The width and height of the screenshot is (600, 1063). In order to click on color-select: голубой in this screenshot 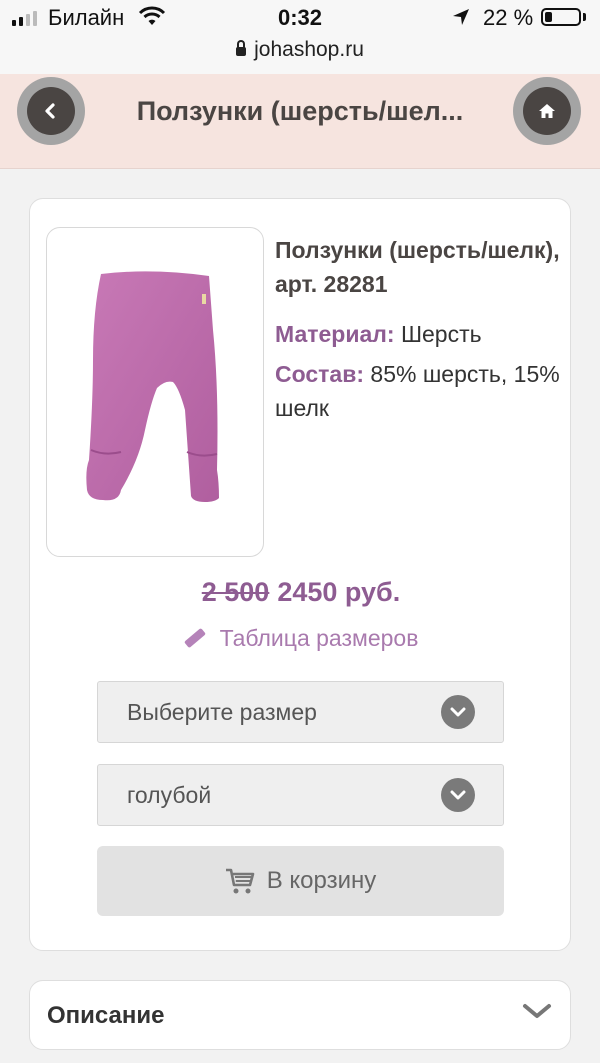, I will do `click(300, 795)`.